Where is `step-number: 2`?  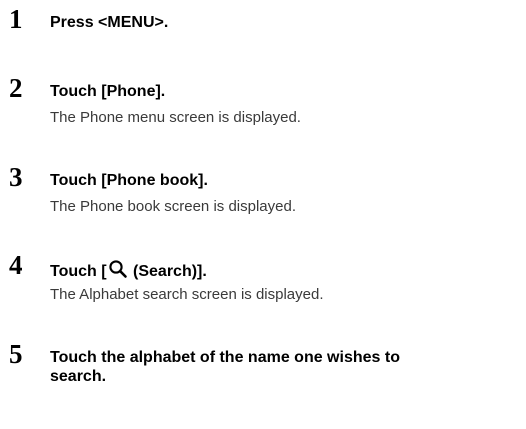 step-number: 2 is located at coordinates (16, 88).